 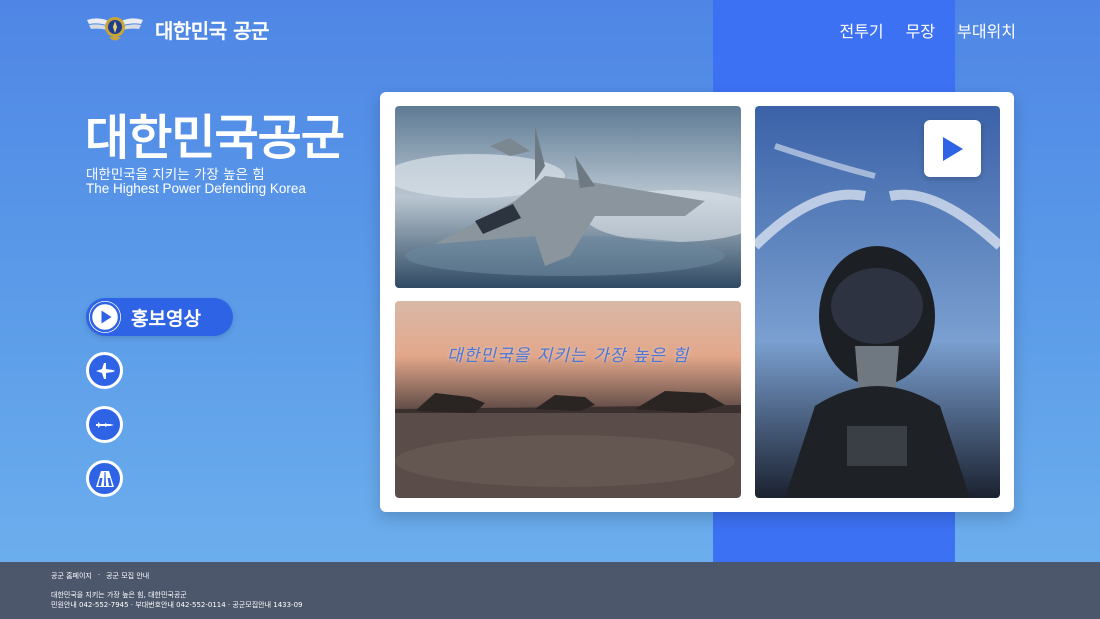 I want to click on site-logo: 대한민국 공군, so click(x=177, y=29).